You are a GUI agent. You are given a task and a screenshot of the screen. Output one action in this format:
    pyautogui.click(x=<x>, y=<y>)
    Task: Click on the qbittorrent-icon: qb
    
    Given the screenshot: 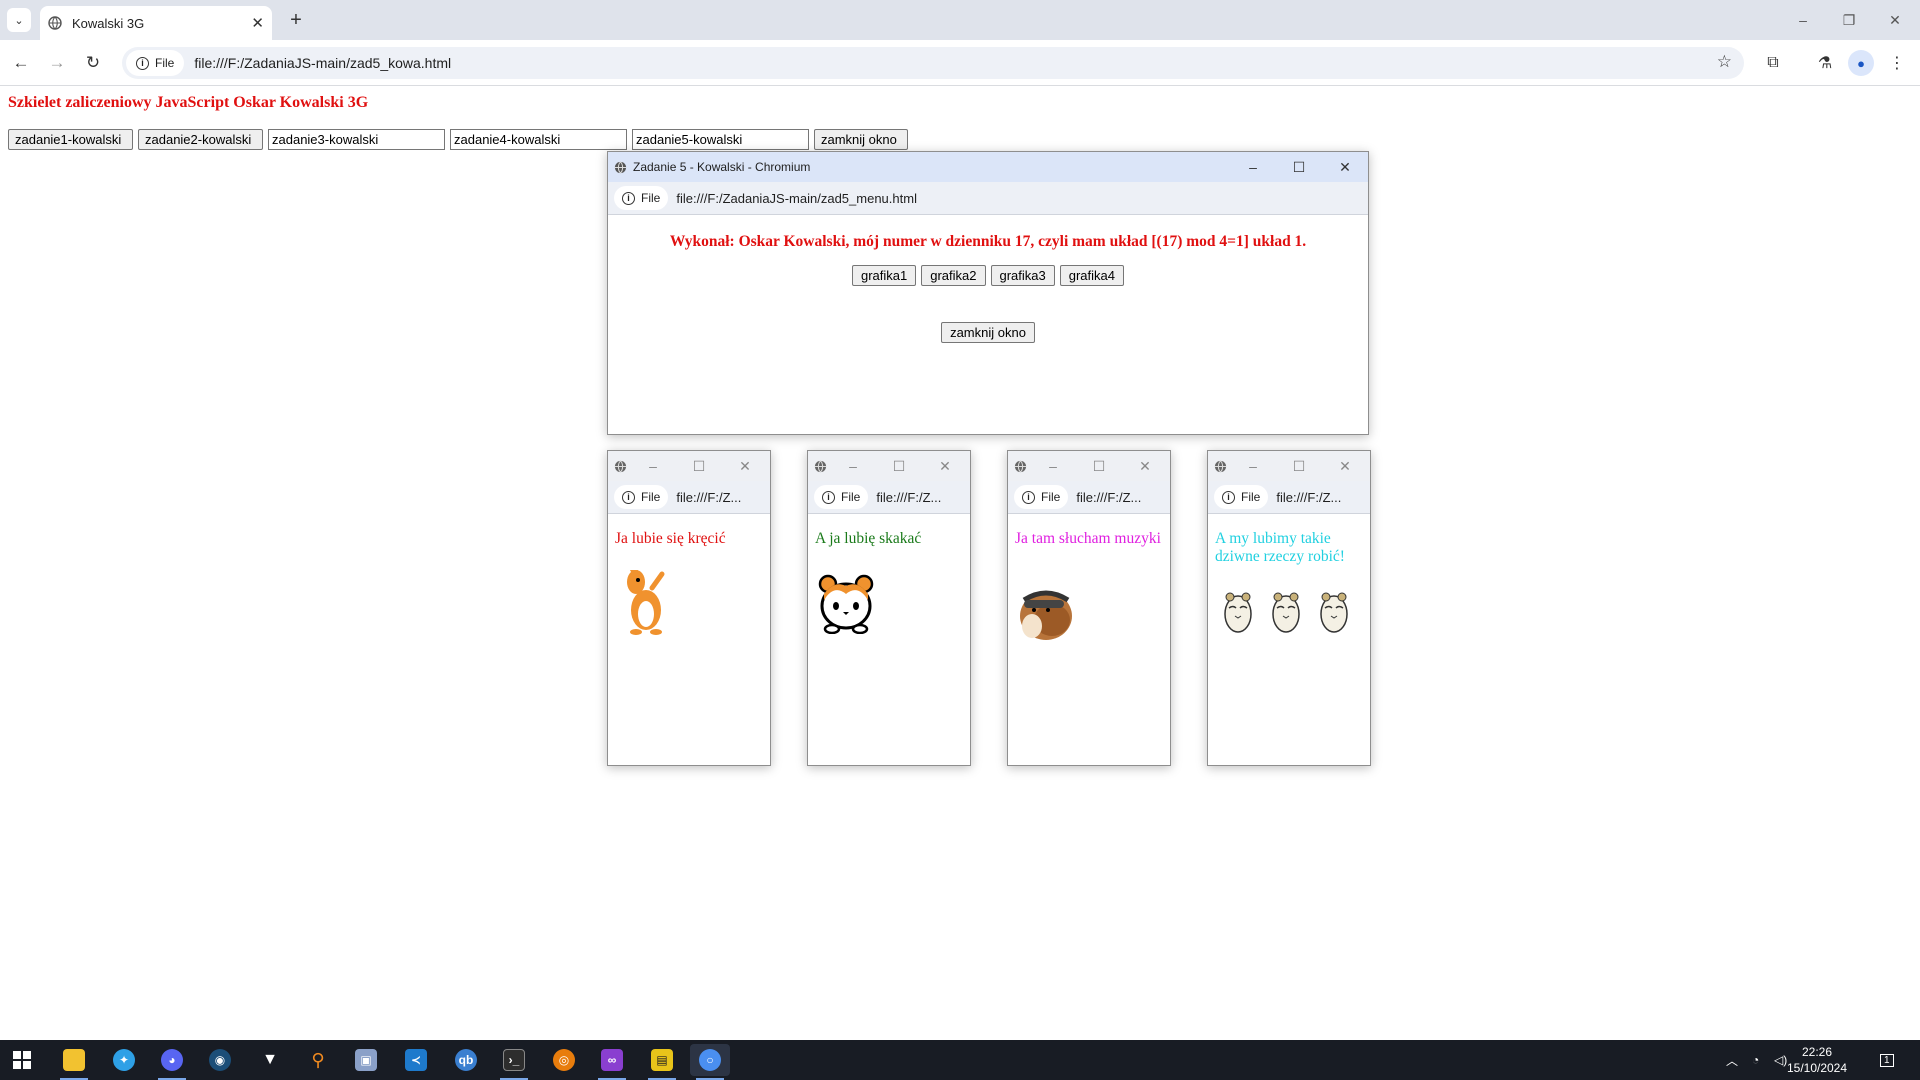 What is the action you would take?
    pyautogui.click(x=466, y=1060)
    